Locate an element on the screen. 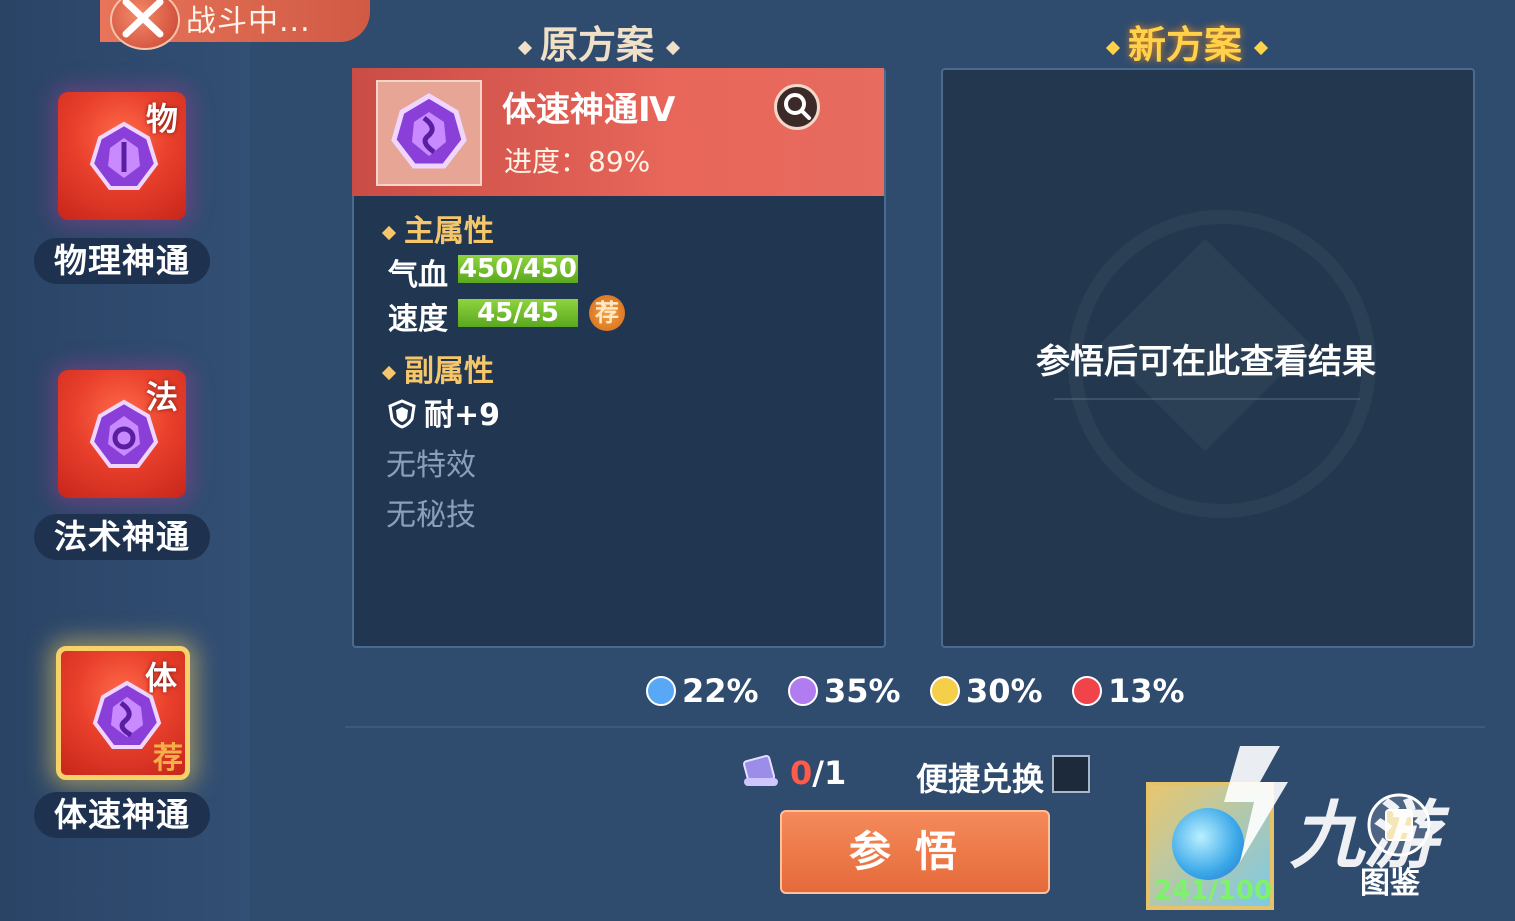 The height and width of the screenshot is (921, 1515). sidebar-item-physical: 物 is located at coordinates (122, 156).